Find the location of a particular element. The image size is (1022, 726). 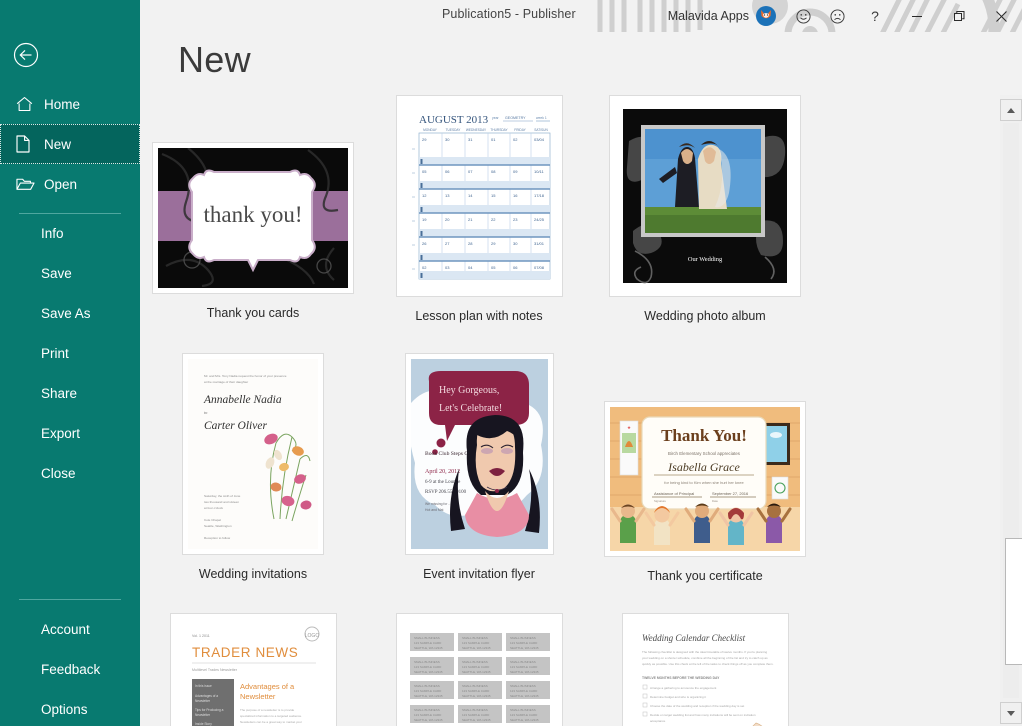

sidebar-item-label: New is located at coordinates (58, 144).